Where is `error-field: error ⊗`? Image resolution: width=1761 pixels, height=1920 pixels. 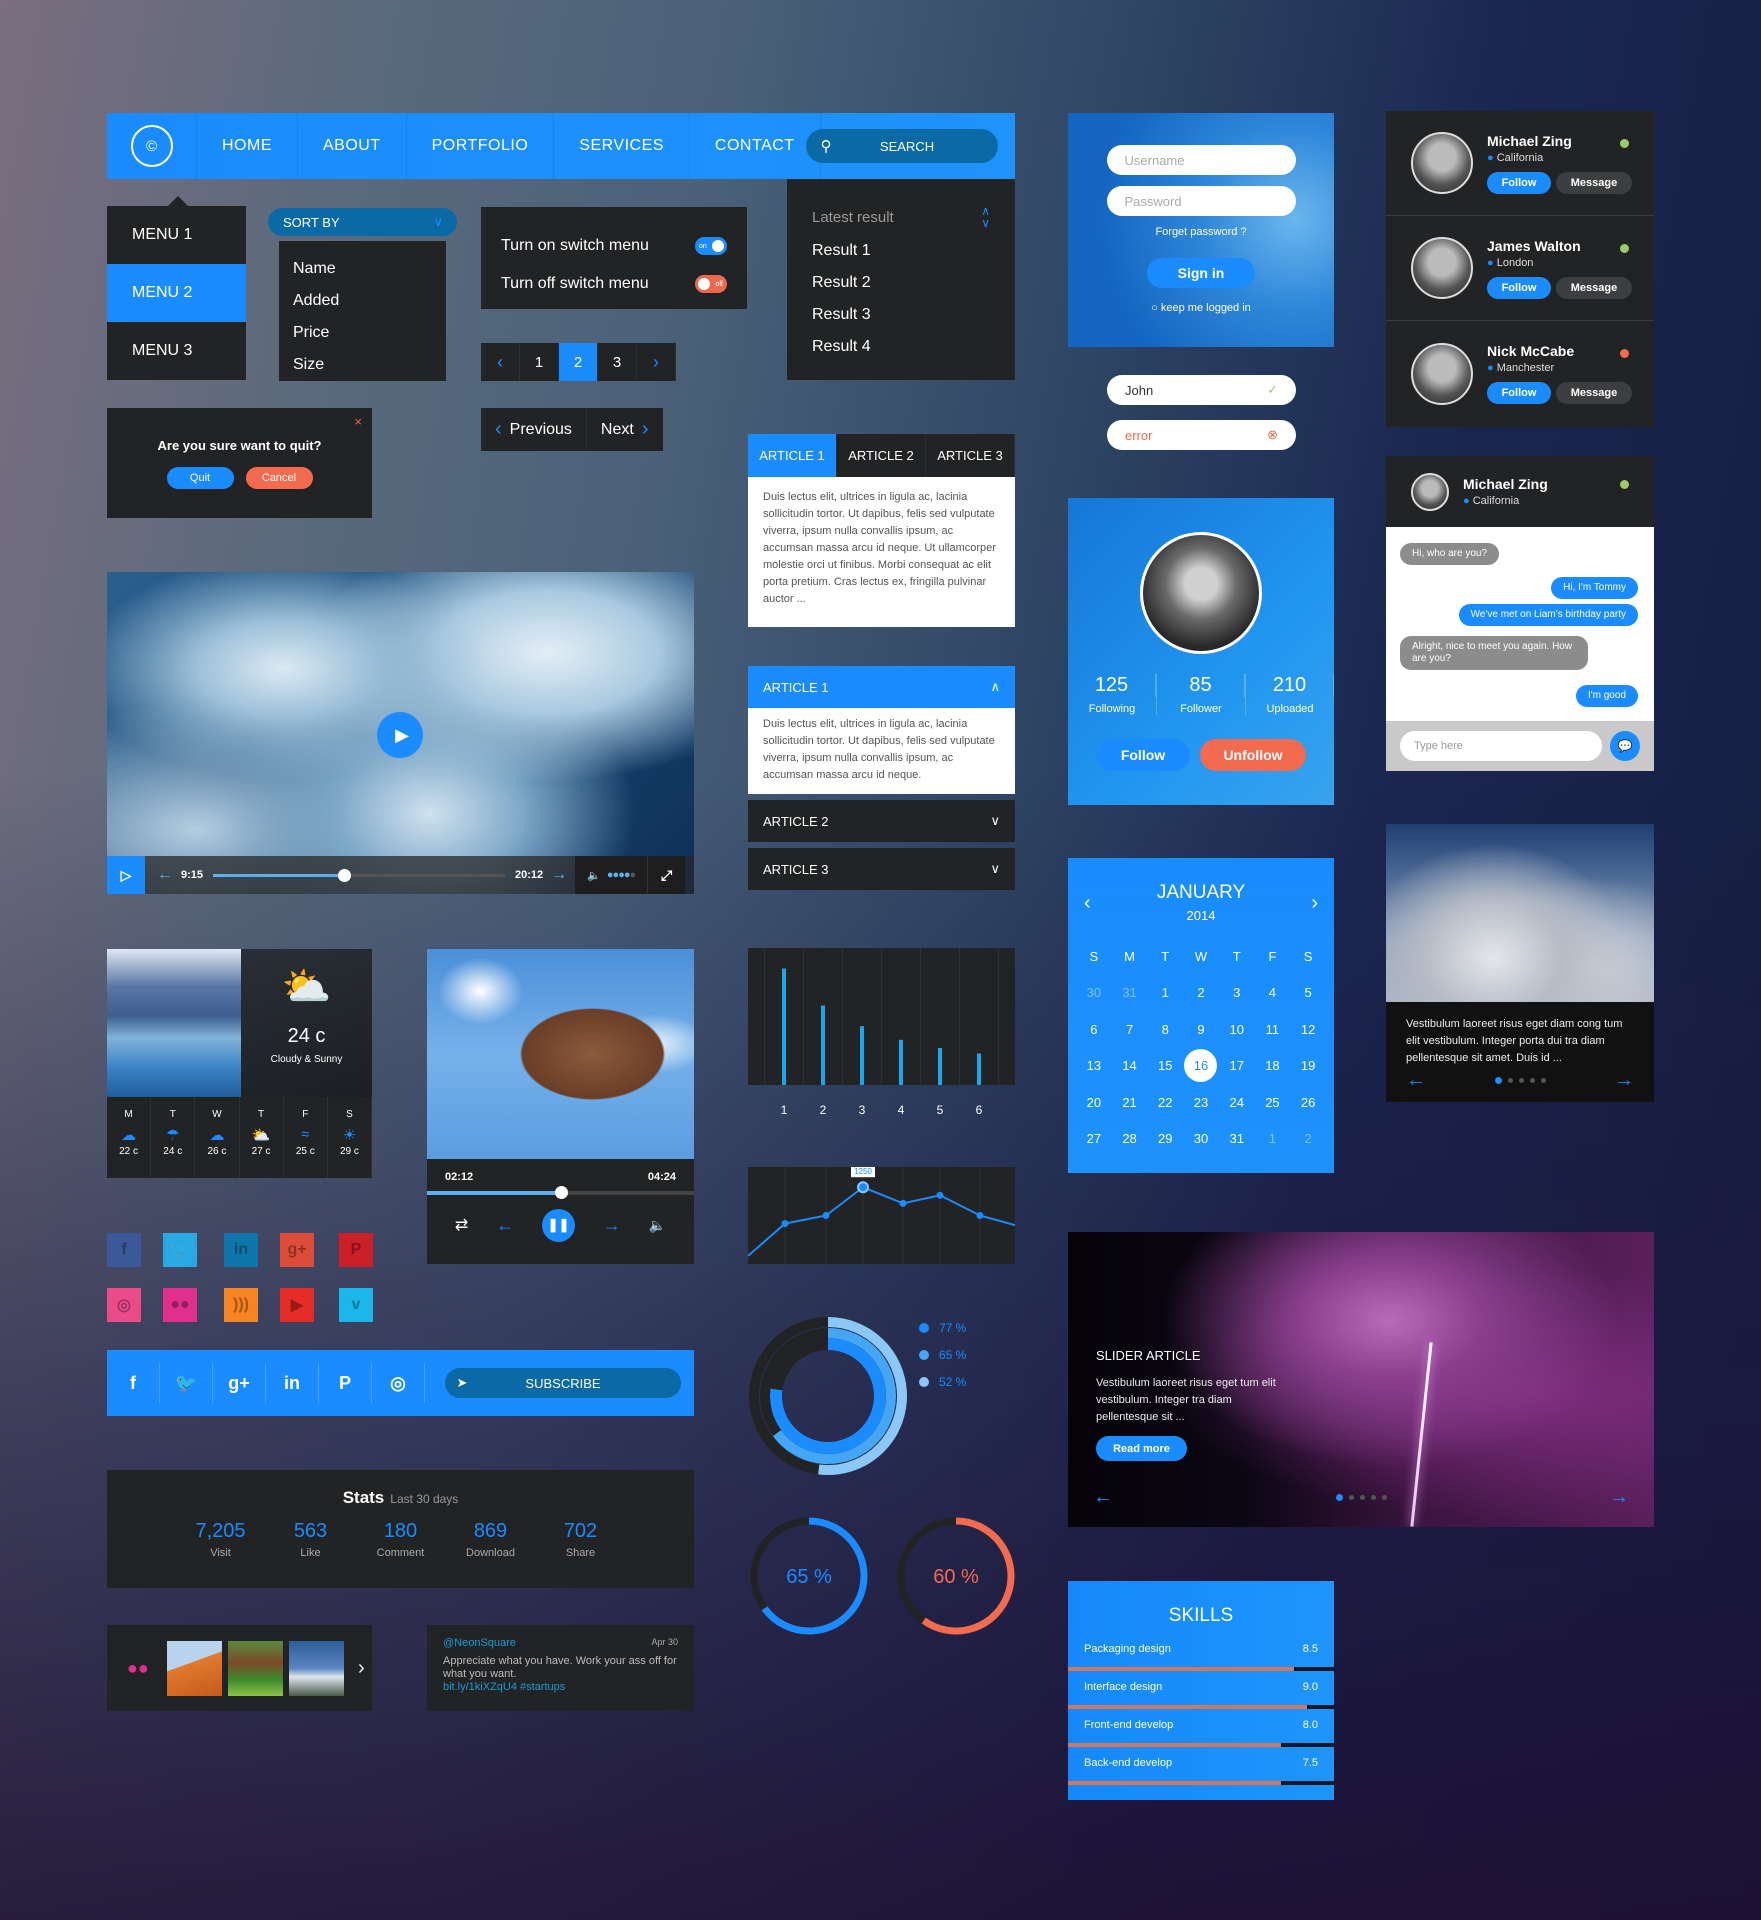
error-field: error ⊗ is located at coordinates (1201, 435).